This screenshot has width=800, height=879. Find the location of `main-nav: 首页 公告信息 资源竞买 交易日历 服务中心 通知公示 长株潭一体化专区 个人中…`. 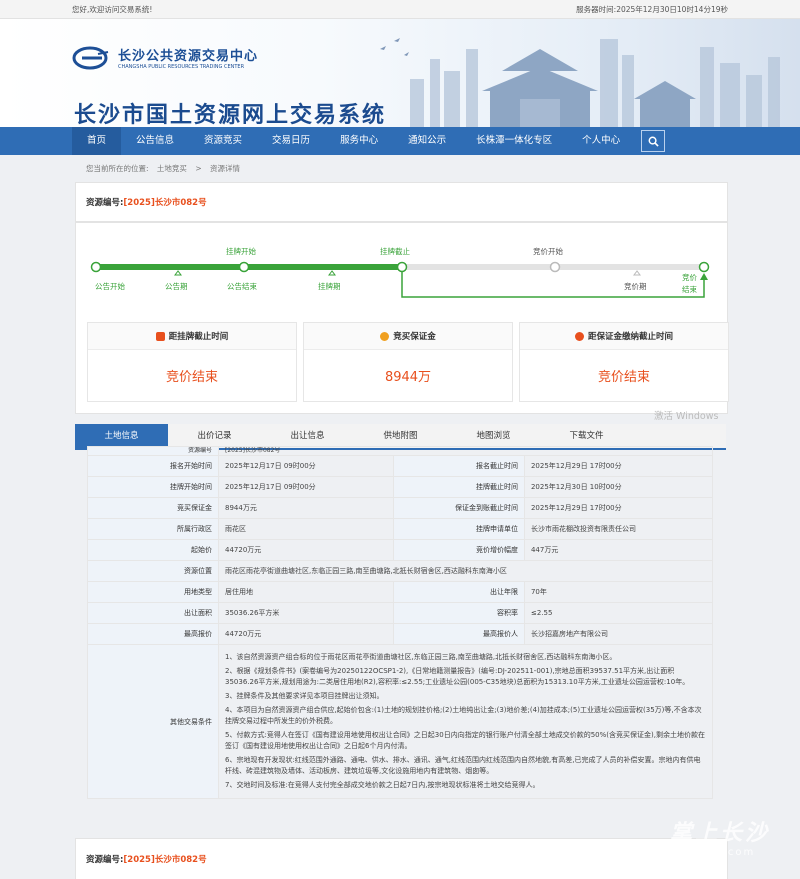

main-nav: 首页 公告信息 资源竞买 交易日历 服务中心 通知公示 长株潭一体化专区 个人中… is located at coordinates (400, 141).